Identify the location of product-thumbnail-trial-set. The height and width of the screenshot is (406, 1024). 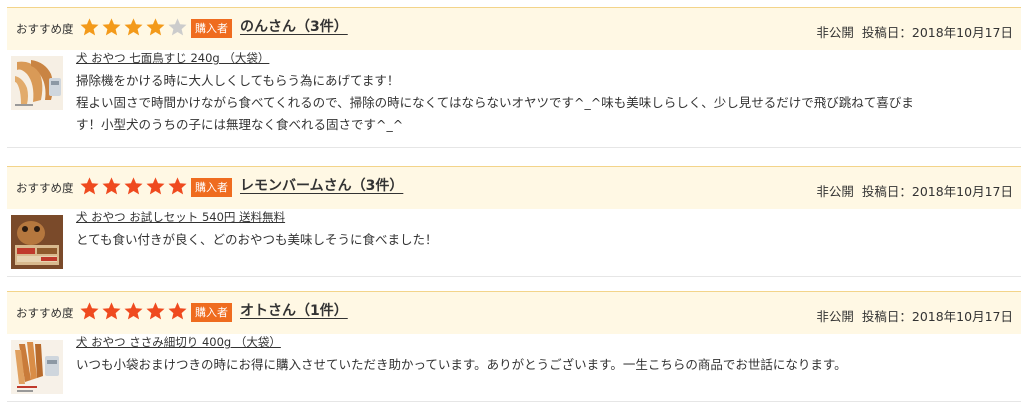
(37, 242).